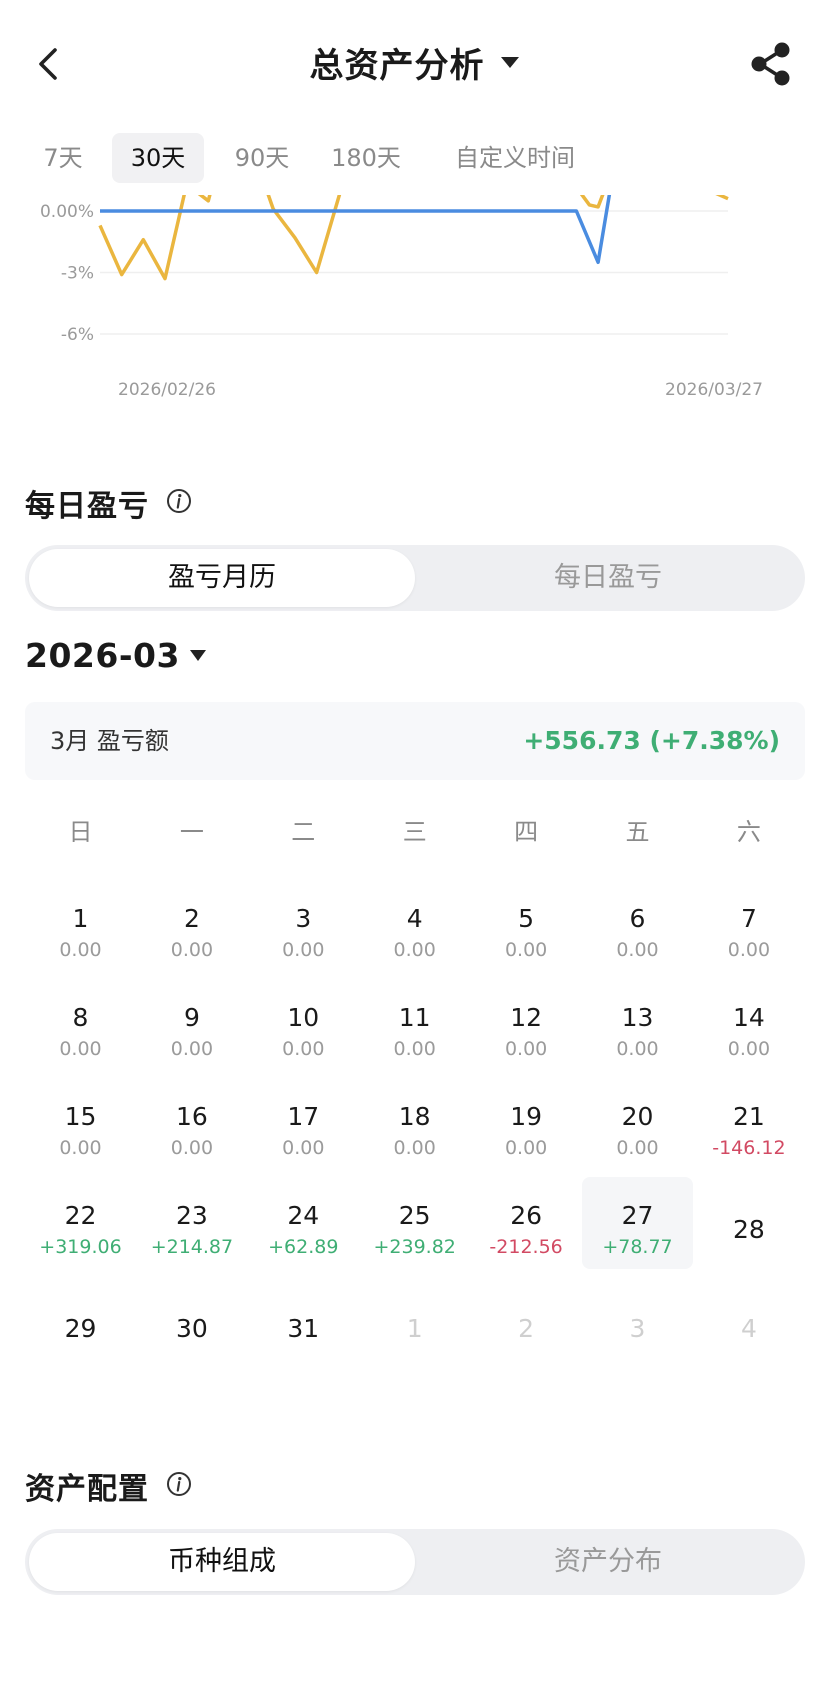 This screenshot has width=828, height=1692. Describe the element at coordinates (191, 926) in the screenshot. I see `calendar-day: 2 0.00` at that location.